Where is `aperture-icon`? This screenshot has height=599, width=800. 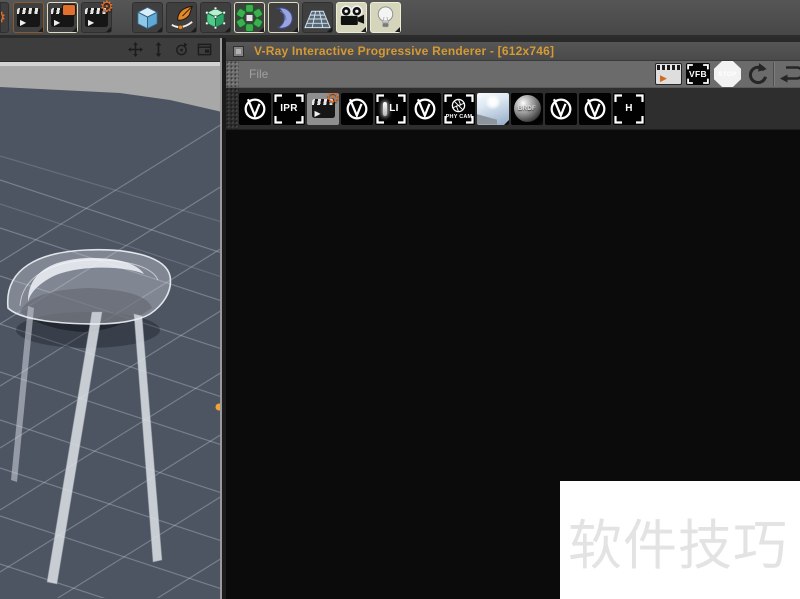
aperture-icon is located at coordinates (459, 105).